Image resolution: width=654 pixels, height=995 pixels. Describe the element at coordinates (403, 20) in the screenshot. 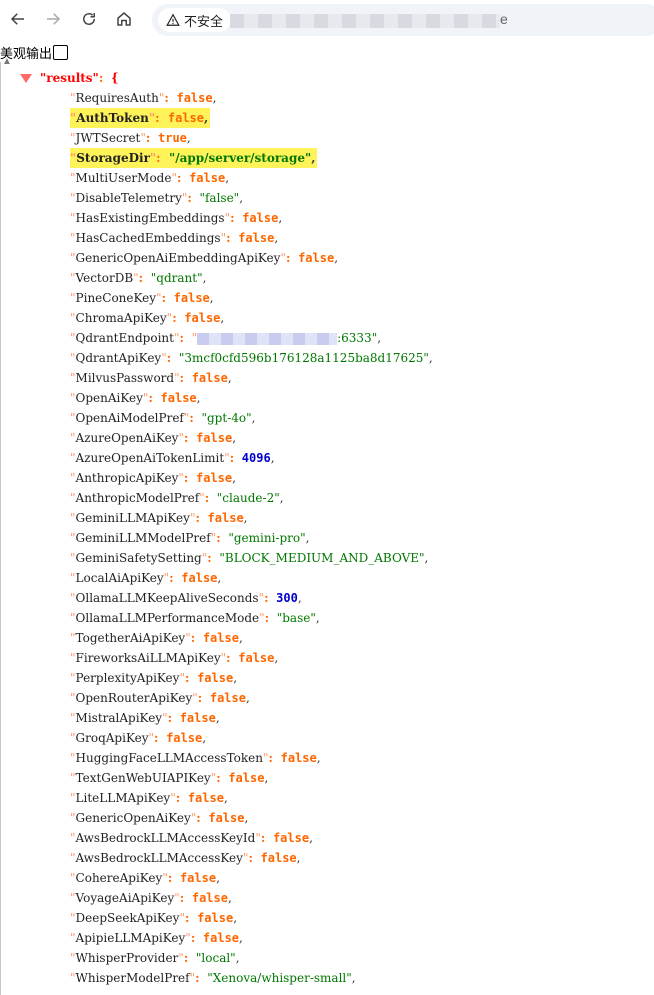

I see `address-bar: 不安全 e` at that location.